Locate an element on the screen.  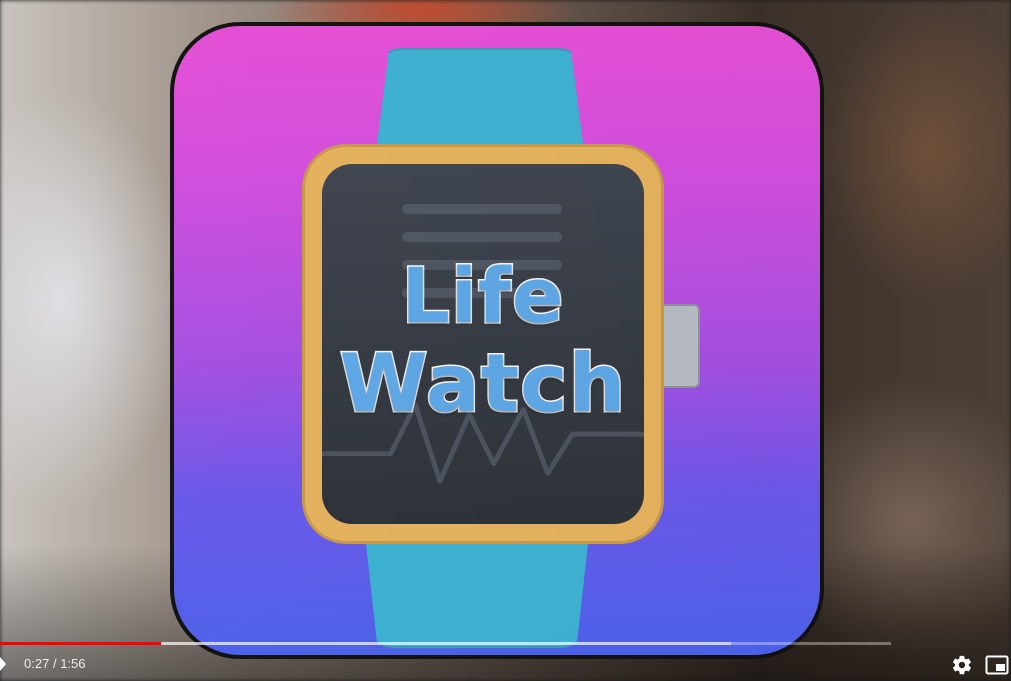
progress-bar is located at coordinates (445, 643).